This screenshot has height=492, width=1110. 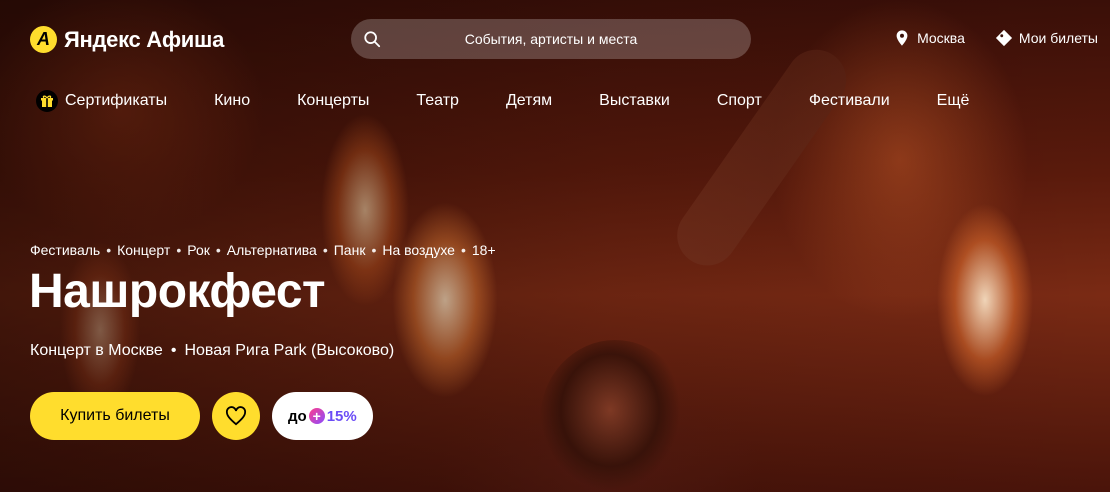 I want to click on my-tickets-label: Мои билеты, so click(x=1058, y=38).